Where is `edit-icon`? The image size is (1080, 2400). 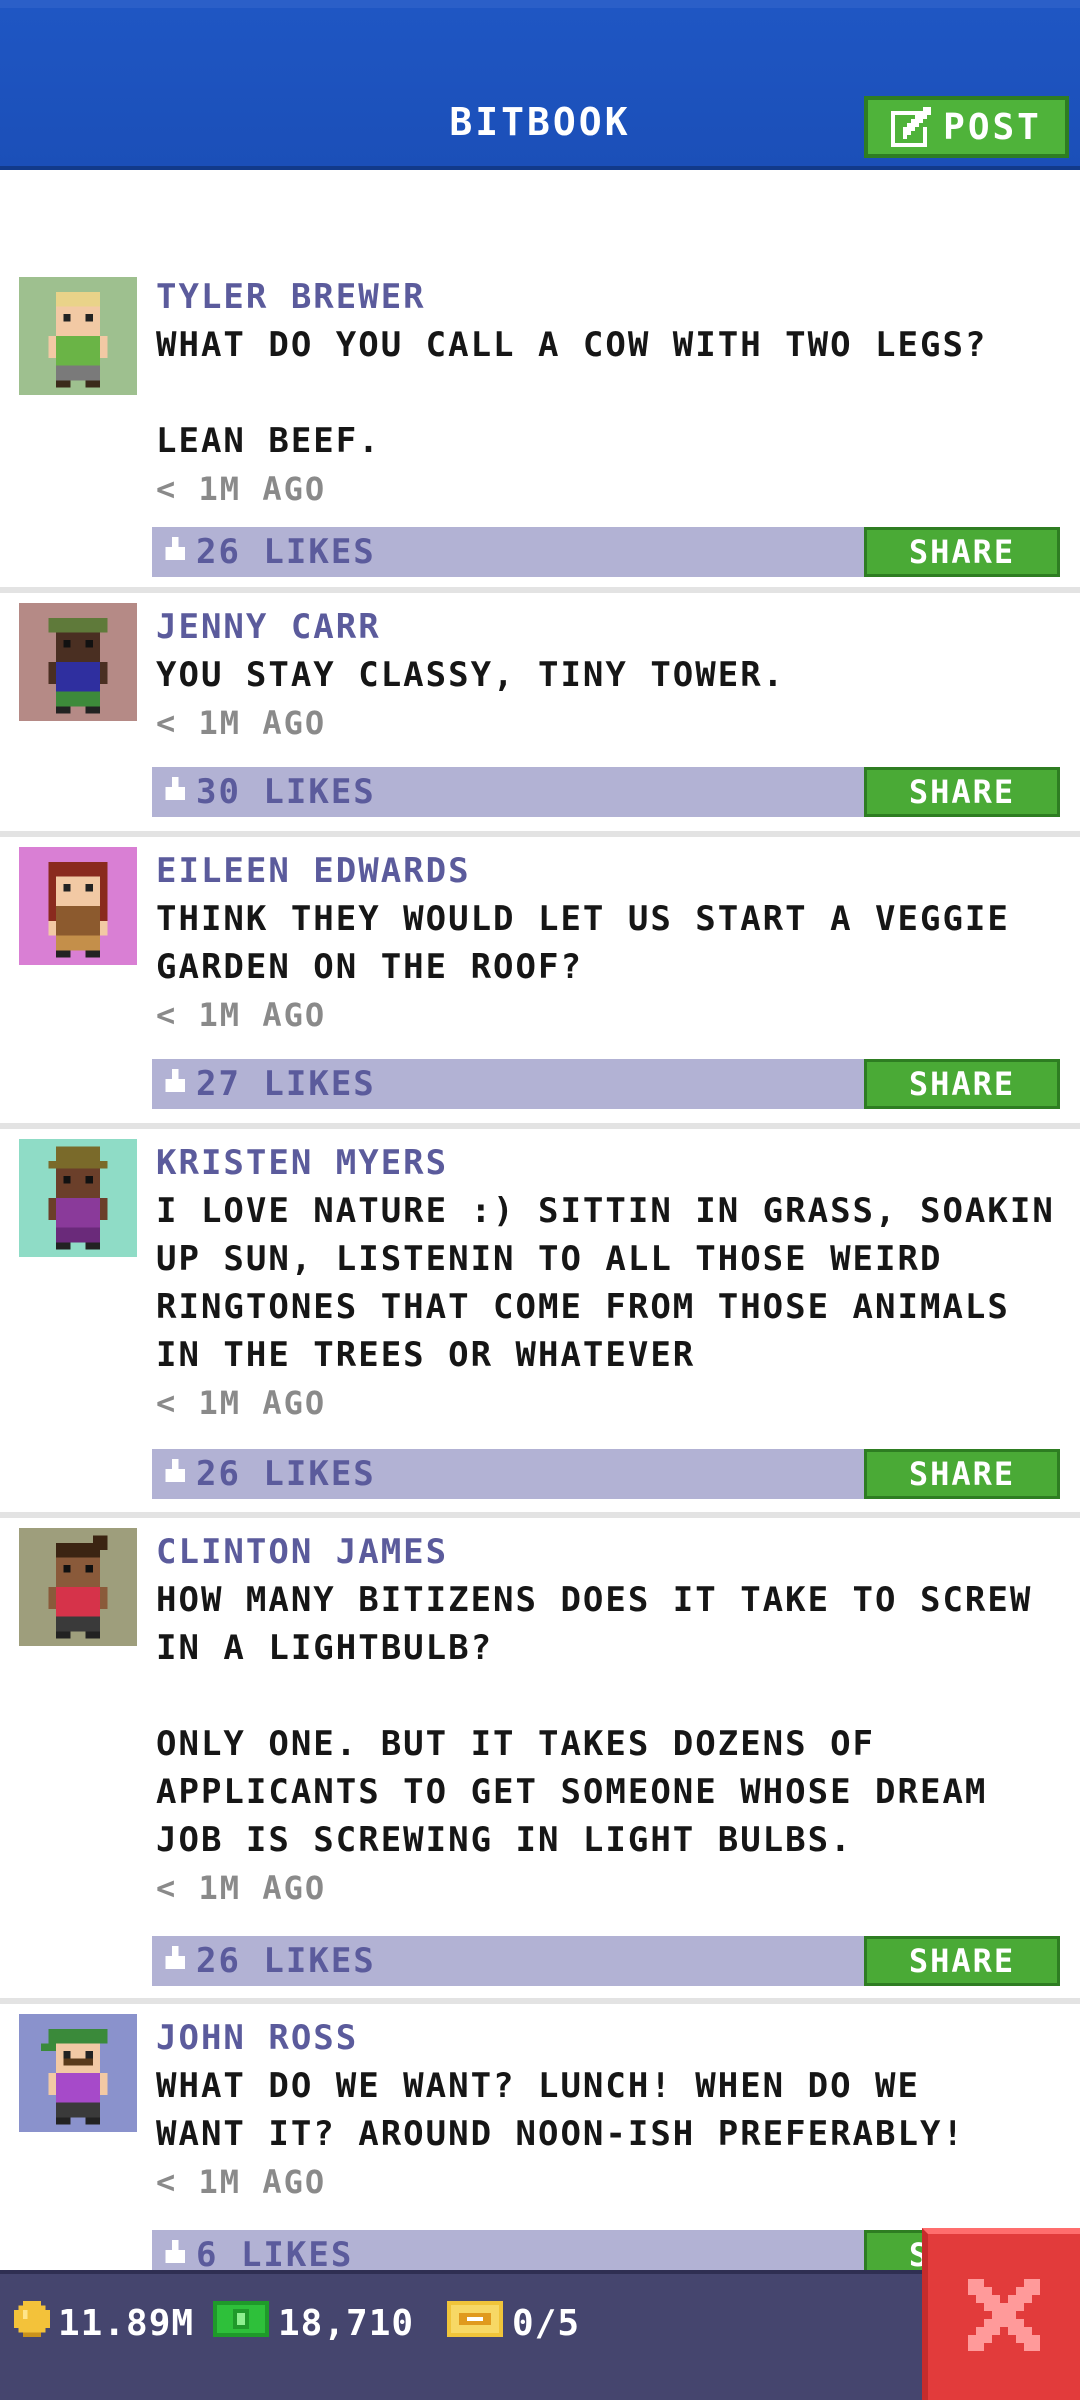
edit-icon is located at coordinates (911, 127).